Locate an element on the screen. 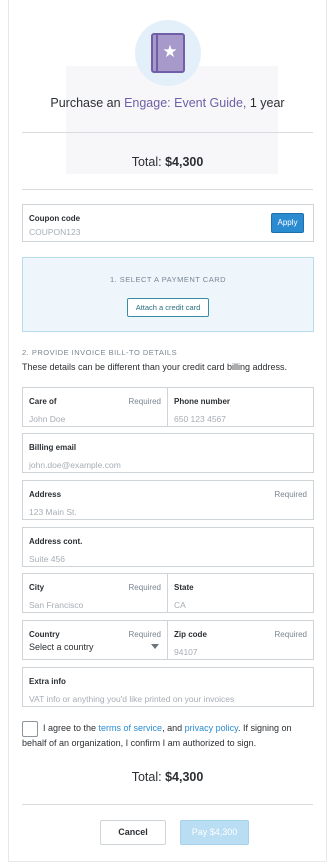 The image size is (335, 867). address-cont-field: Address cont. Suite 456 is located at coordinates (168, 547).